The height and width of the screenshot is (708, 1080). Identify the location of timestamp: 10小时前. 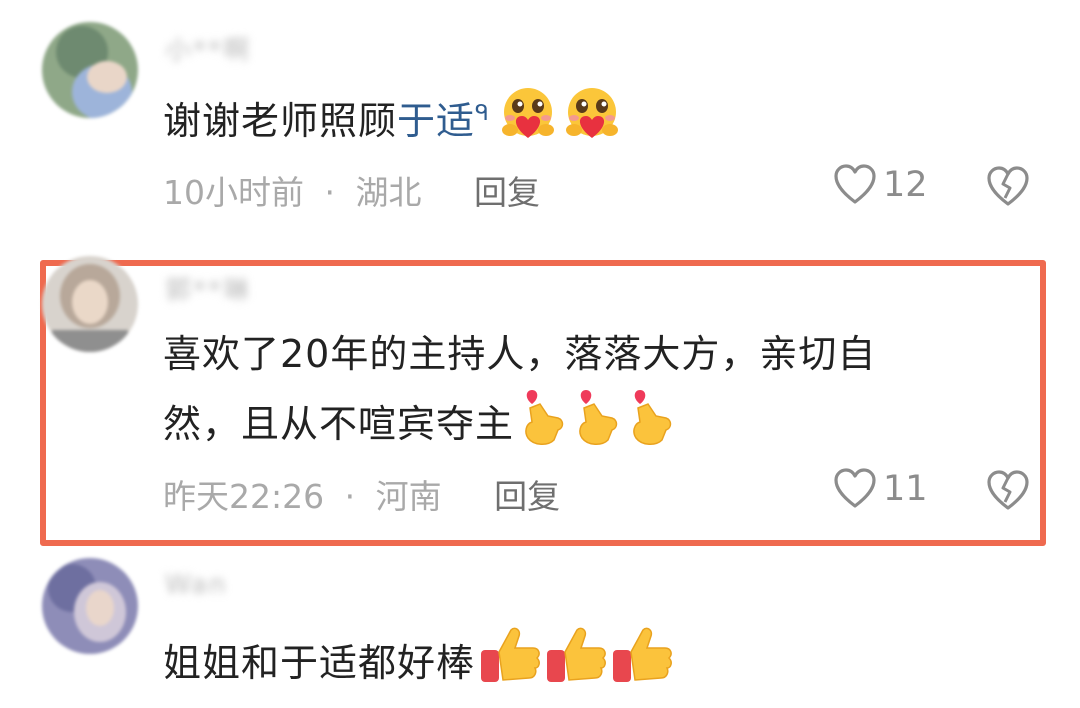
(233, 192).